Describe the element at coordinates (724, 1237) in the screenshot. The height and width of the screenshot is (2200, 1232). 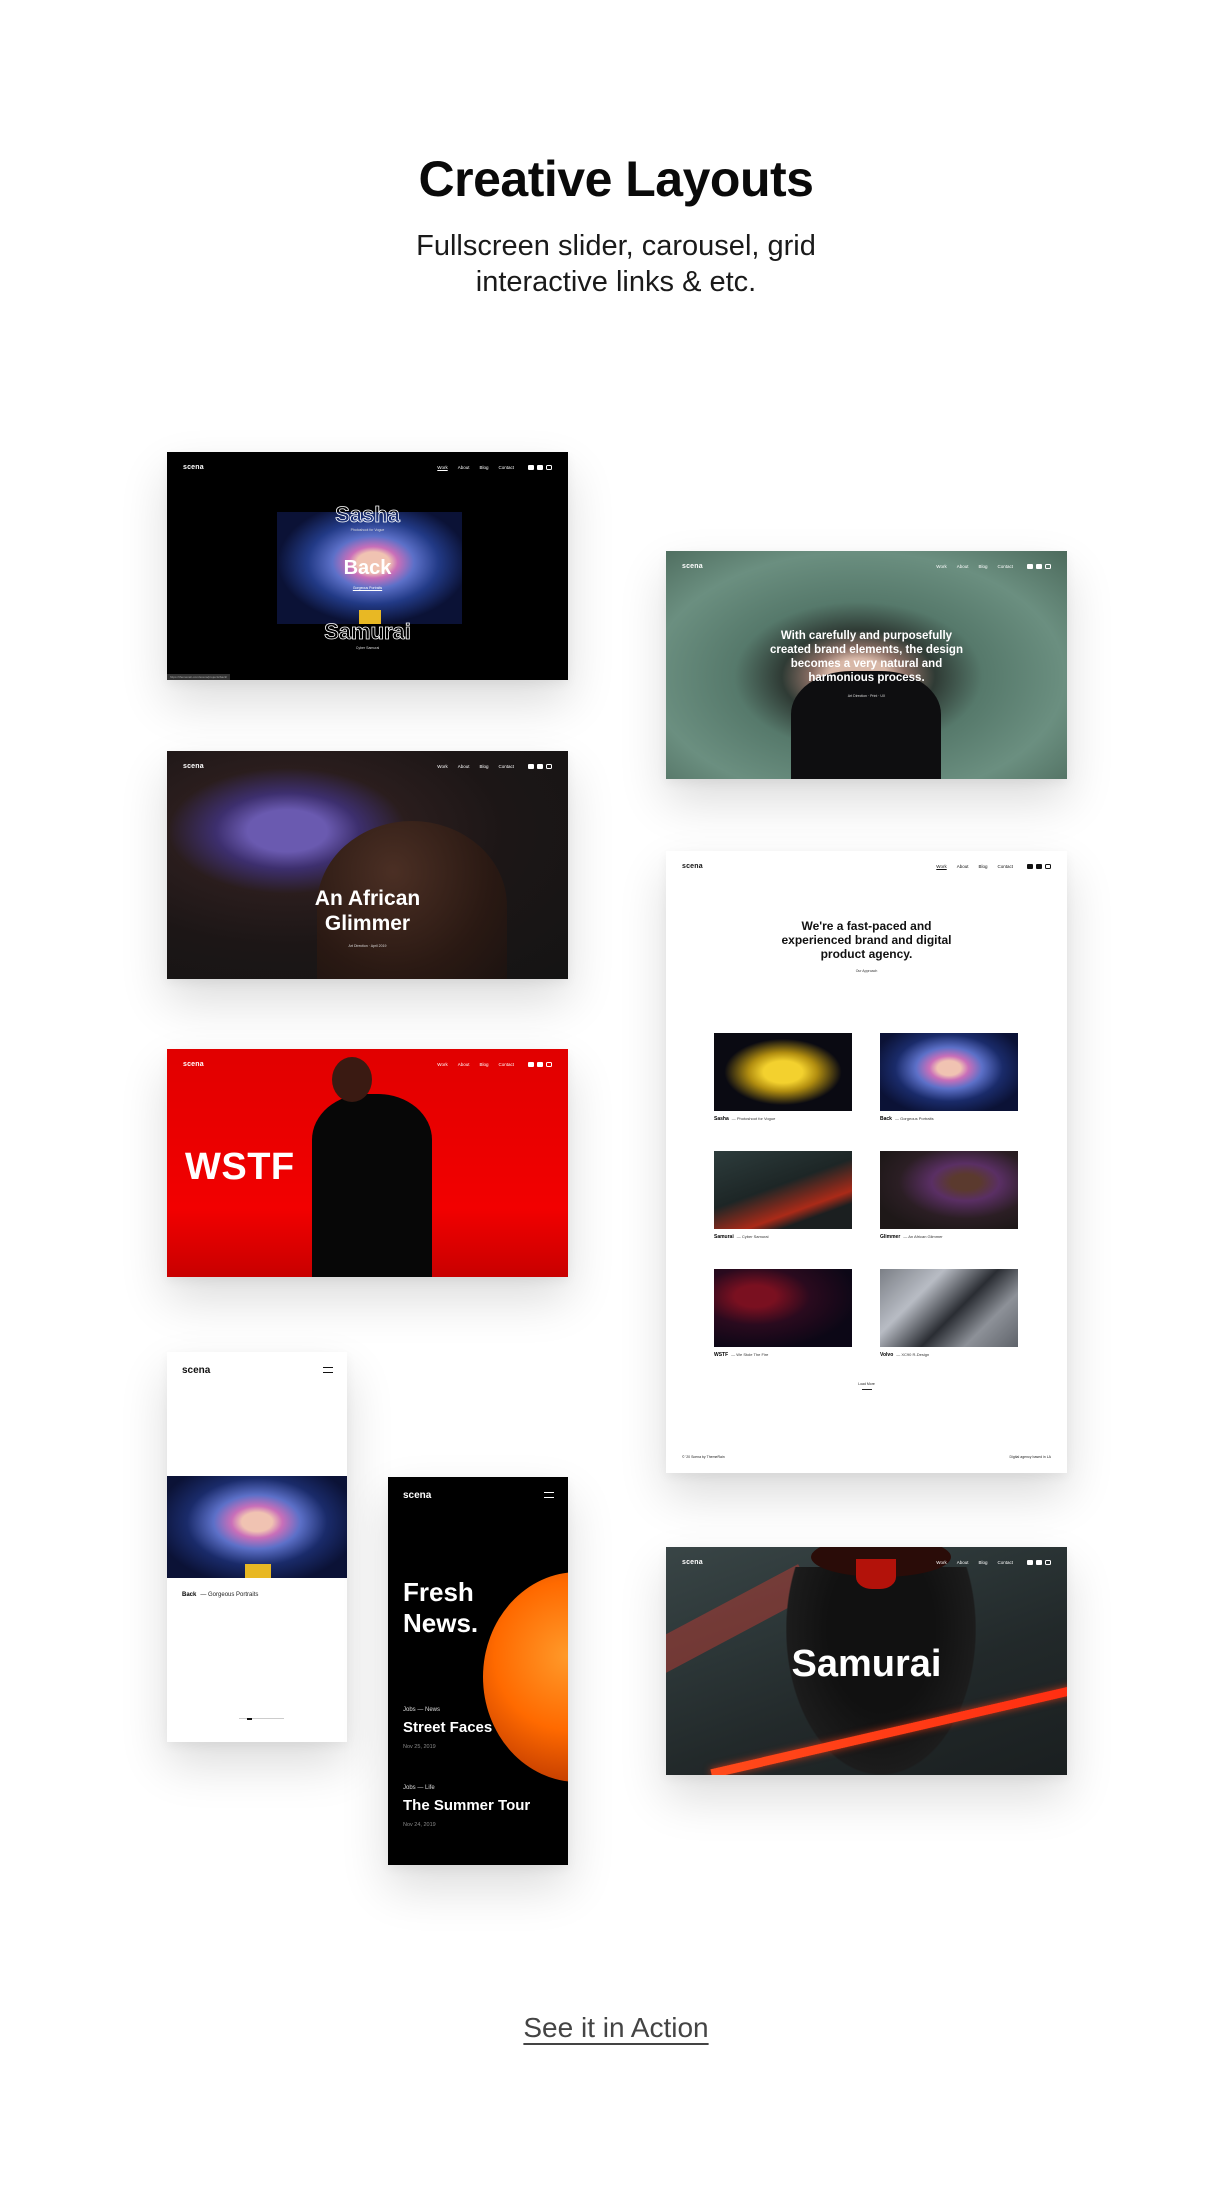
I see `project-name: Samurai` at that location.